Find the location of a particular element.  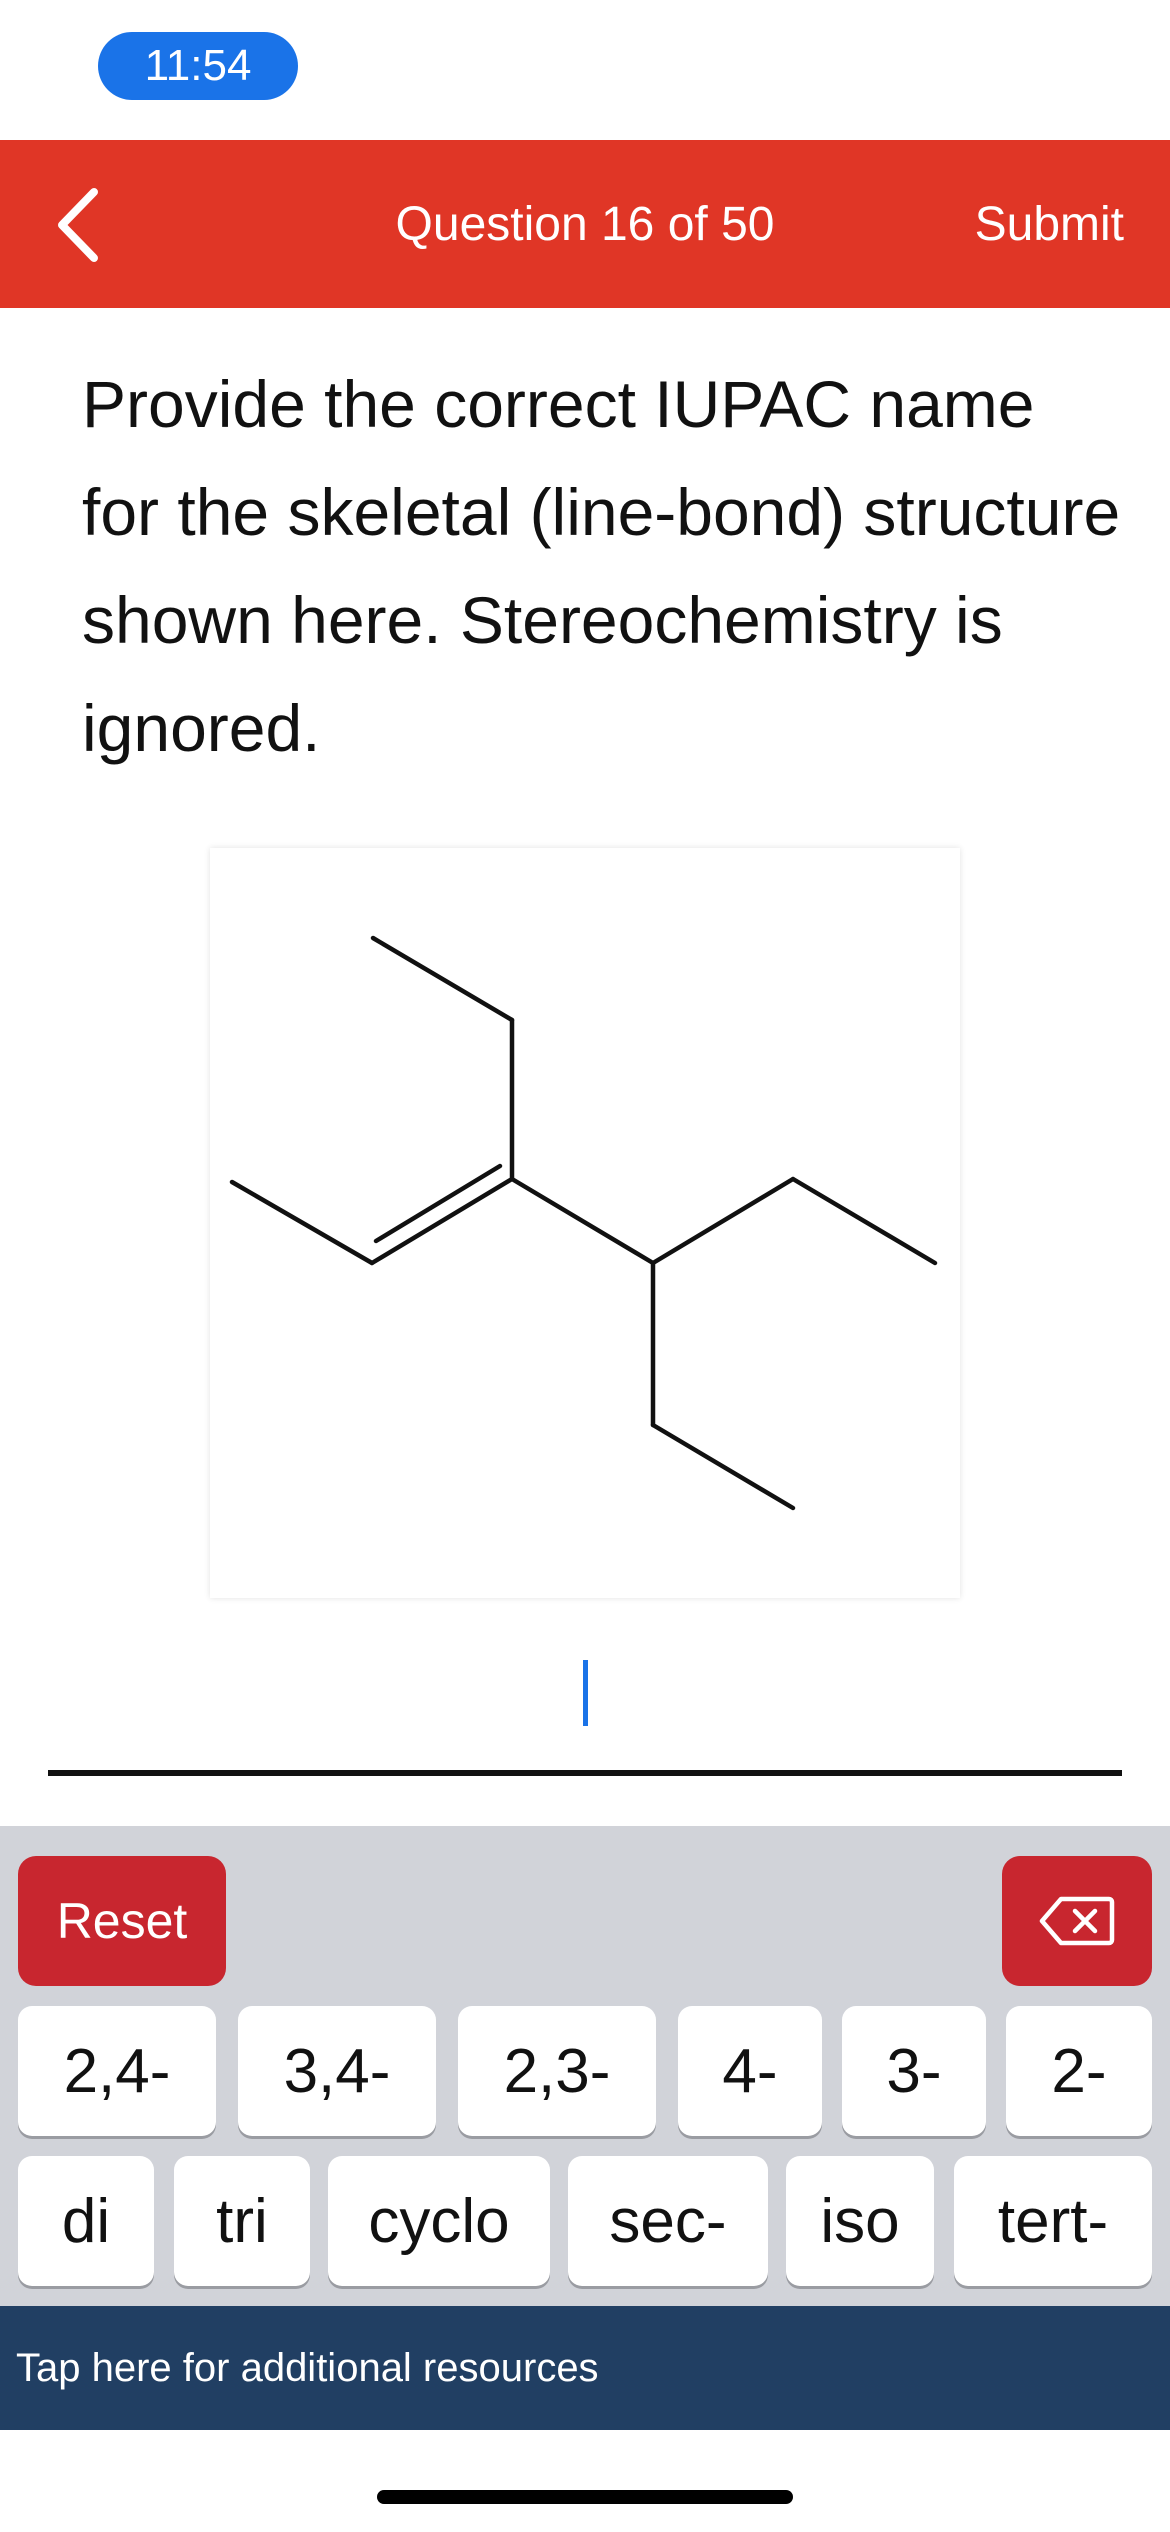

key-tri: tri is located at coordinates (242, 2221).